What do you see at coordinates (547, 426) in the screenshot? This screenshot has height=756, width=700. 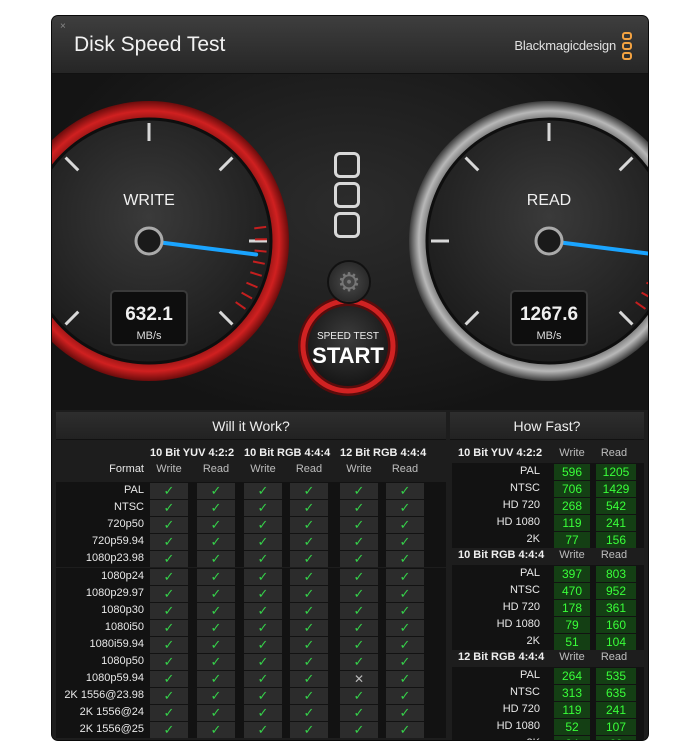 I see `how-fast-title: How Fast?` at bounding box center [547, 426].